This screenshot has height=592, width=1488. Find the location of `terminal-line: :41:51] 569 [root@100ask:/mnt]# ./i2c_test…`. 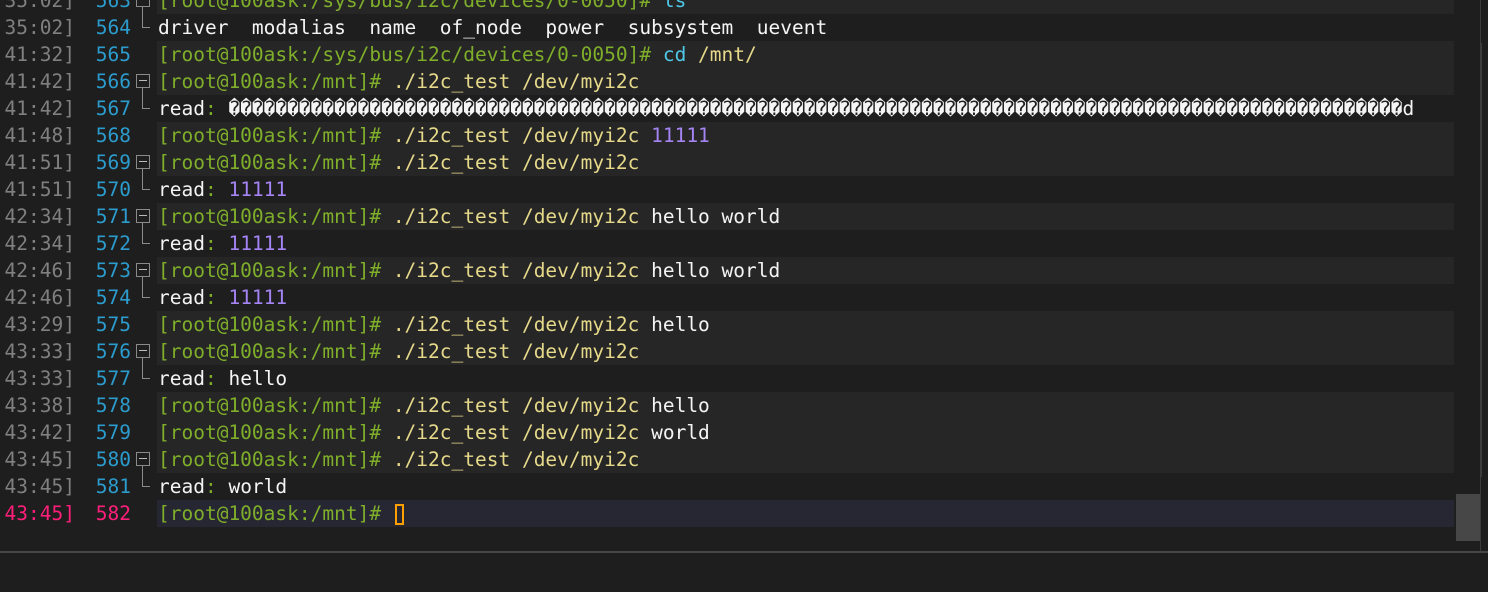

terminal-line: :41:51] 569 [root@100ask:/mnt]# ./i2c_test… is located at coordinates (727, 162).